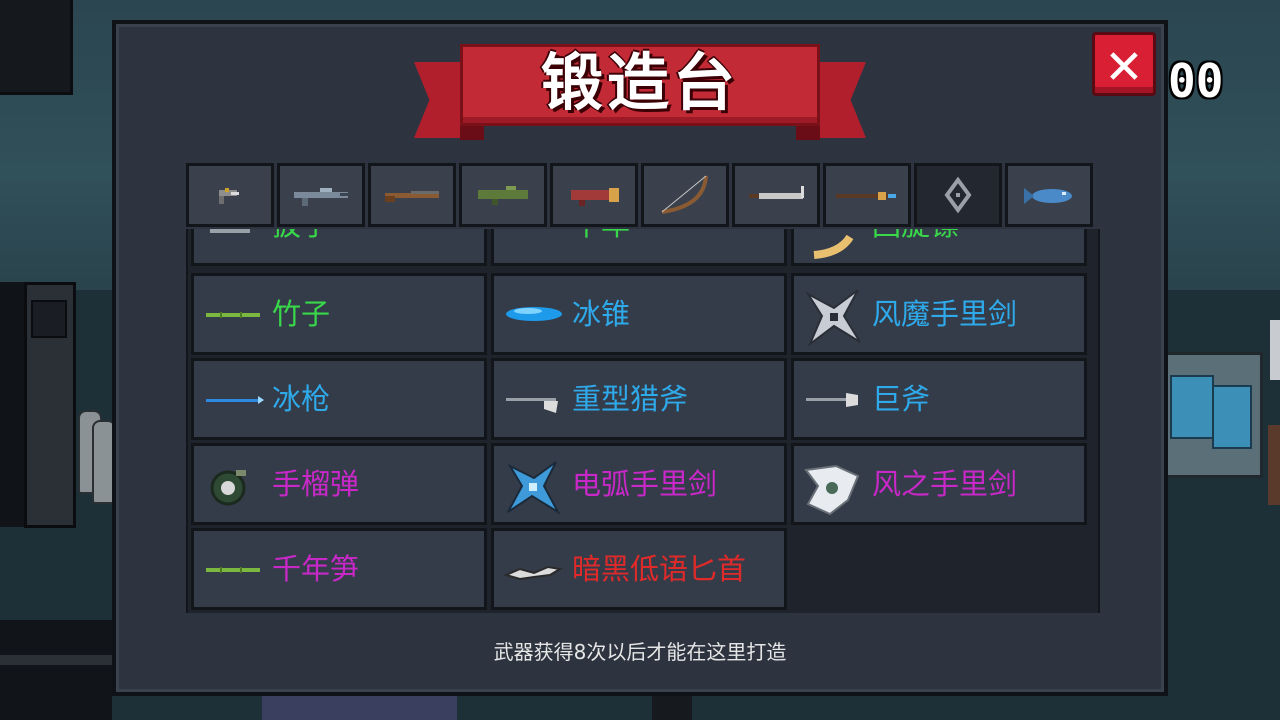  I want to click on banner-fold-left, so click(472, 132).